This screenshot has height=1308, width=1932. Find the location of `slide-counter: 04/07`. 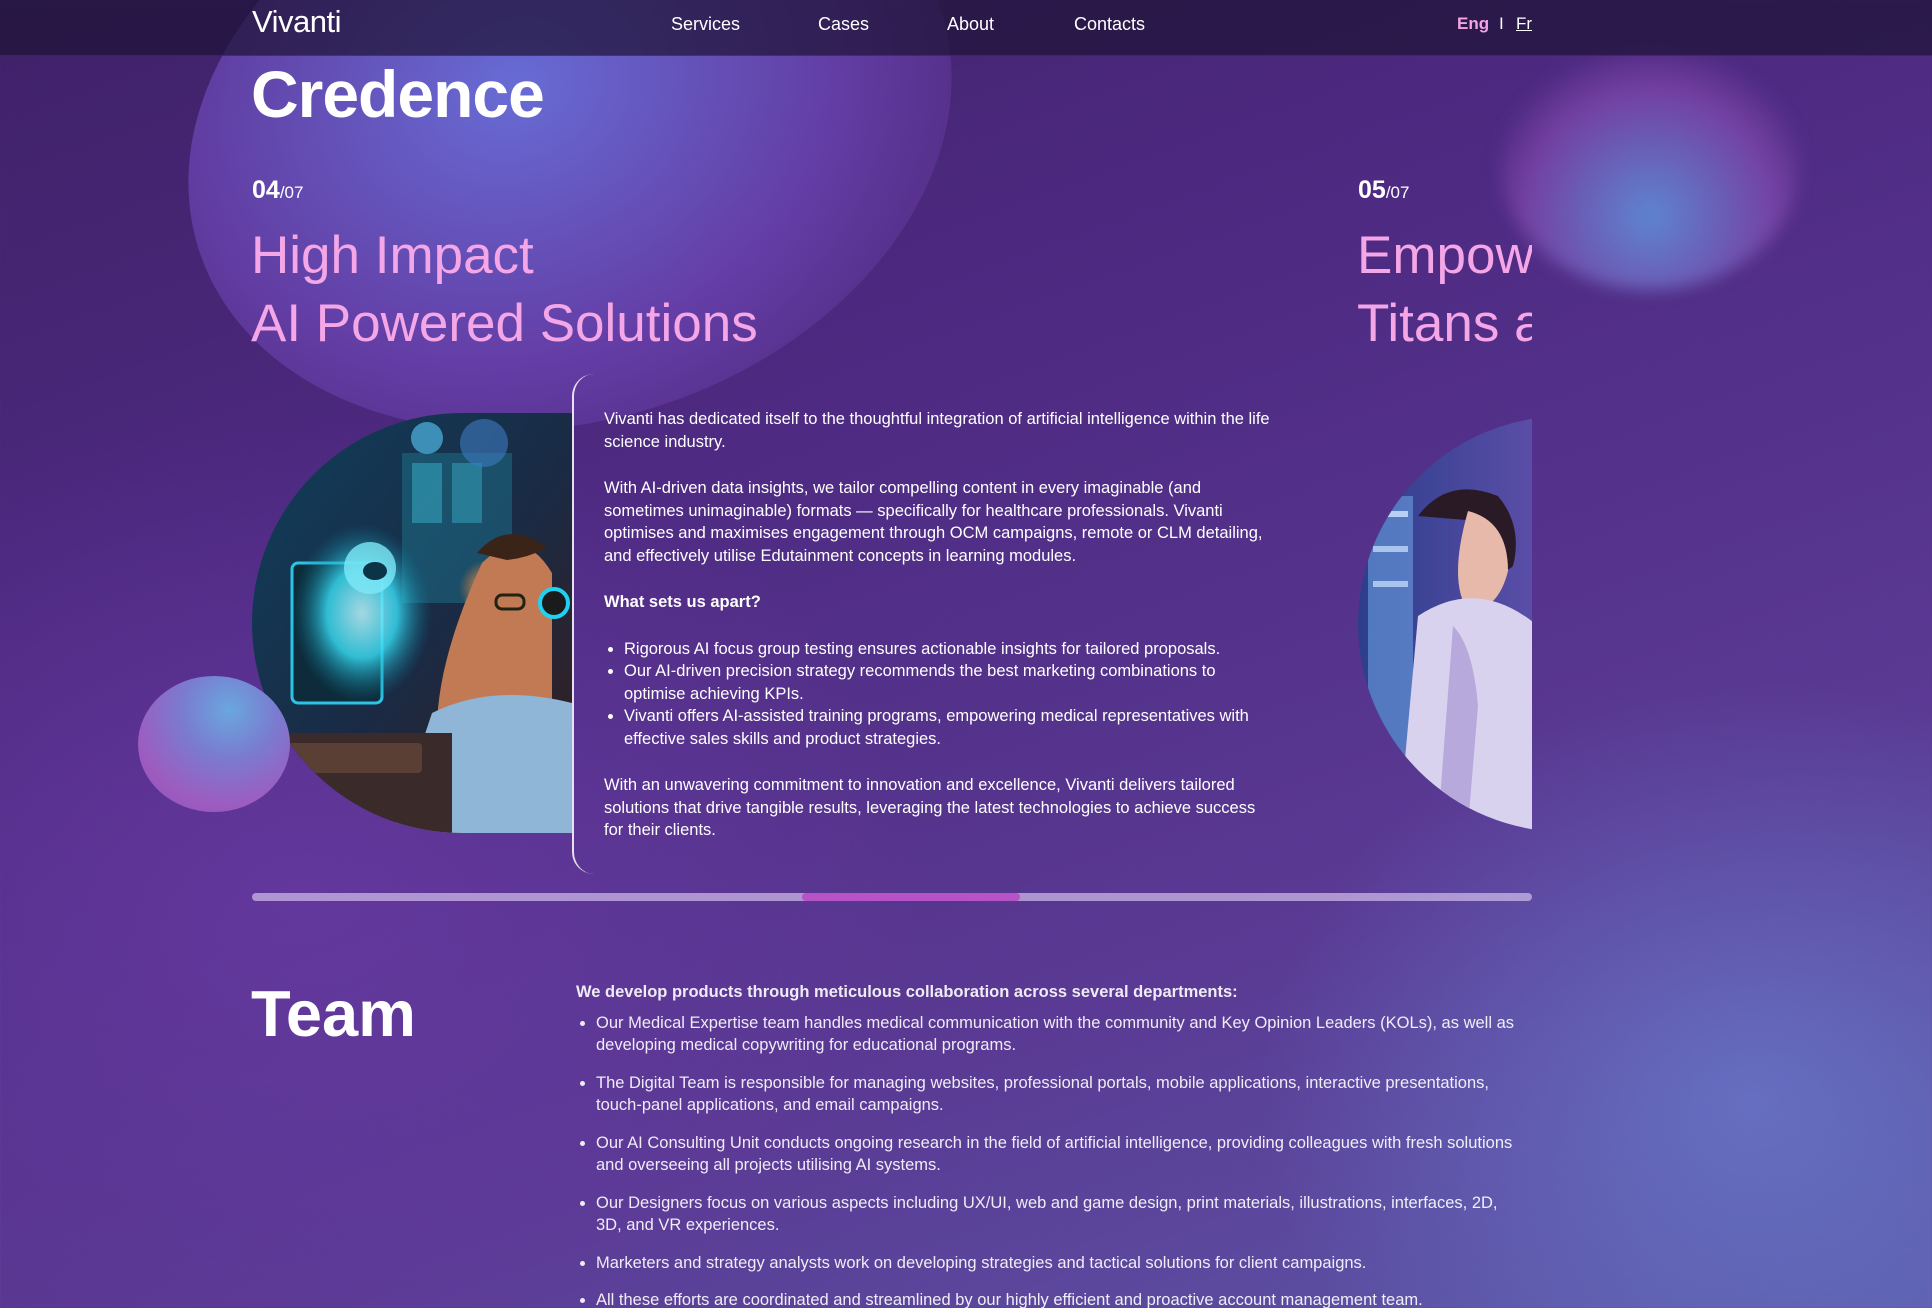

slide-counter: 04/07 is located at coordinates (277, 190).